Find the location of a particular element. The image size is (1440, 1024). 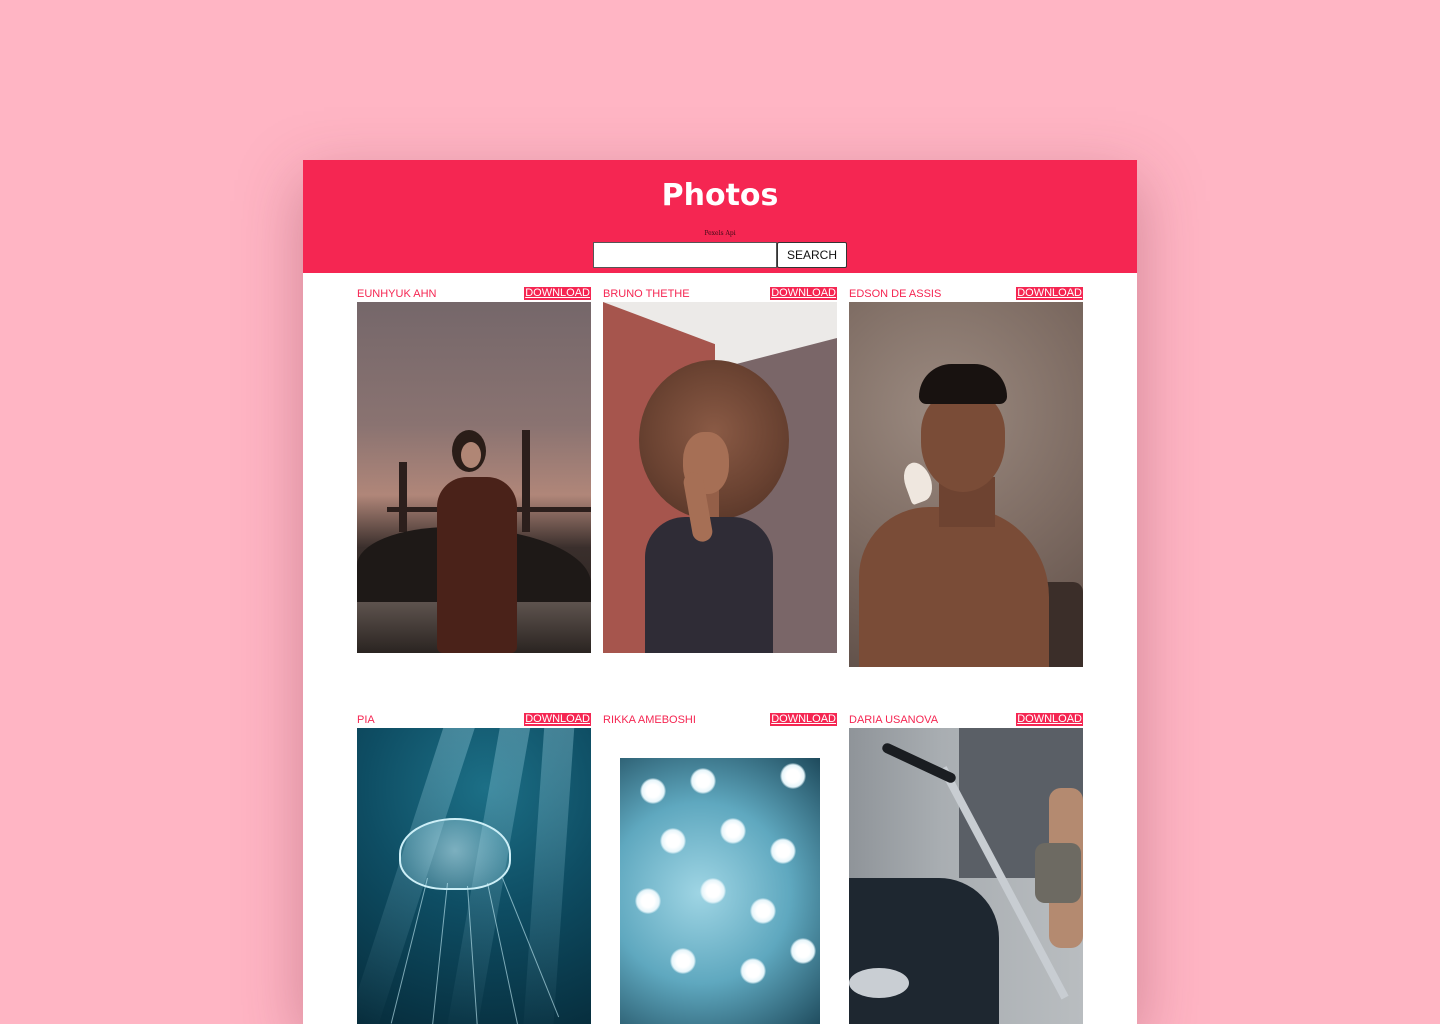

photo-card: PIA DOWNLOAD is located at coordinates (474, 868).